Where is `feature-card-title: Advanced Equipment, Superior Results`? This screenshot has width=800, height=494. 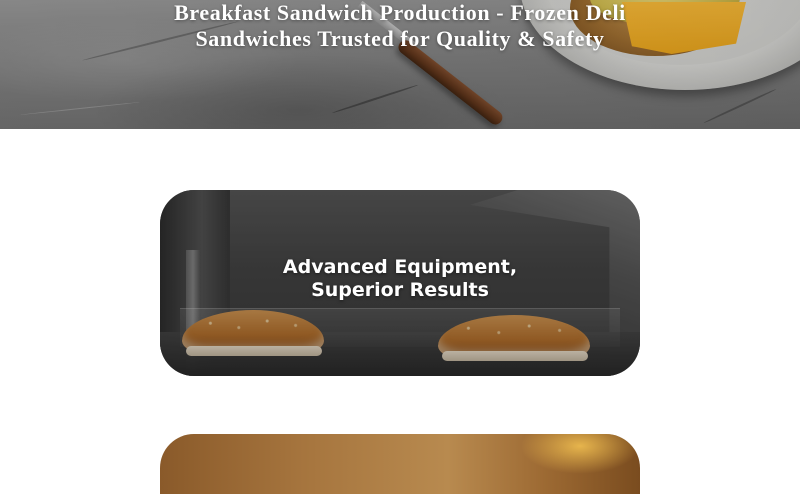 feature-card-title: Advanced Equipment, Superior Results is located at coordinates (400, 279).